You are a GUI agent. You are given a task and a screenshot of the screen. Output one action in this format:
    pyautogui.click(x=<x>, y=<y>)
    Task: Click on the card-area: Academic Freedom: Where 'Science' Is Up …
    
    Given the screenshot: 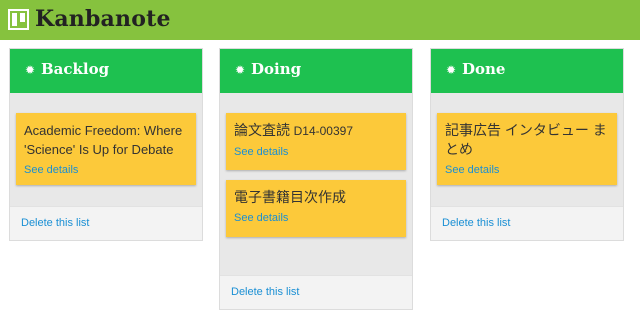 What is the action you would take?
    pyautogui.click(x=106, y=149)
    